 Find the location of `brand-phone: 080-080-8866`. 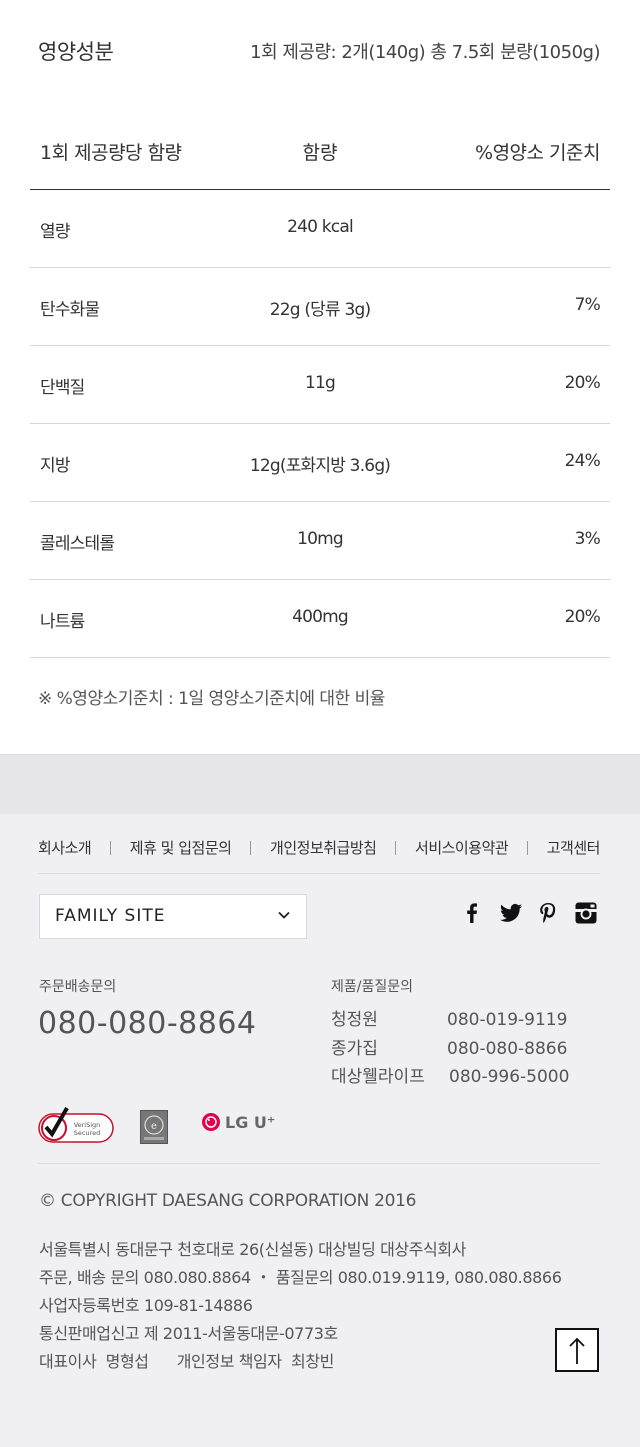

brand-phone: 080-080-8866 is located at coordinates (507, 1049).